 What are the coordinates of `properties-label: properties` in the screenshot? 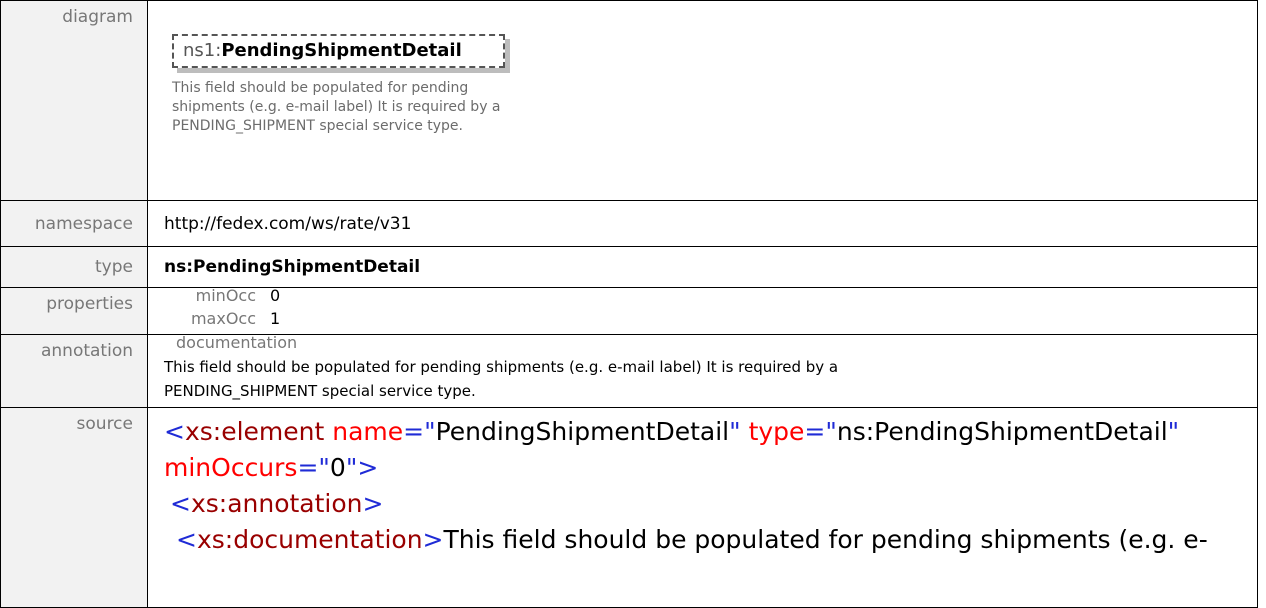 It's located at (74, 311).